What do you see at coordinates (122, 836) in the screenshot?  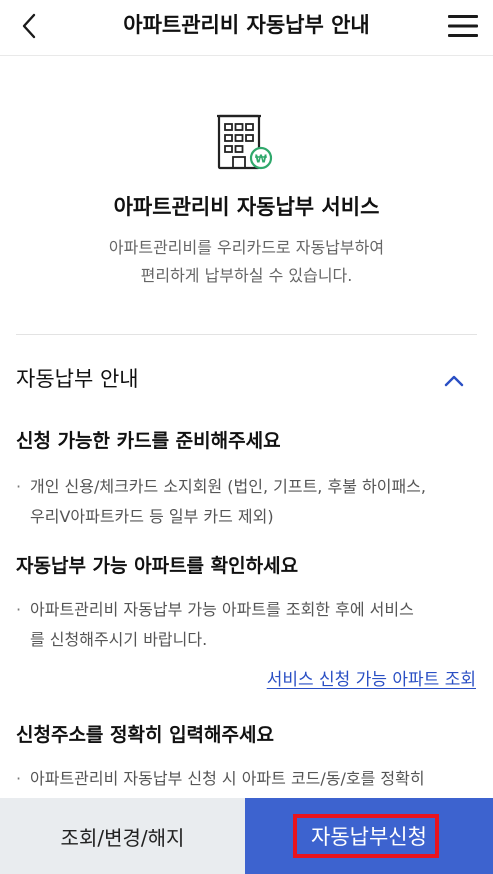 I see `inquiry-change-cancel-button: 조회/변경/해지` at bounding box center [122, 836].